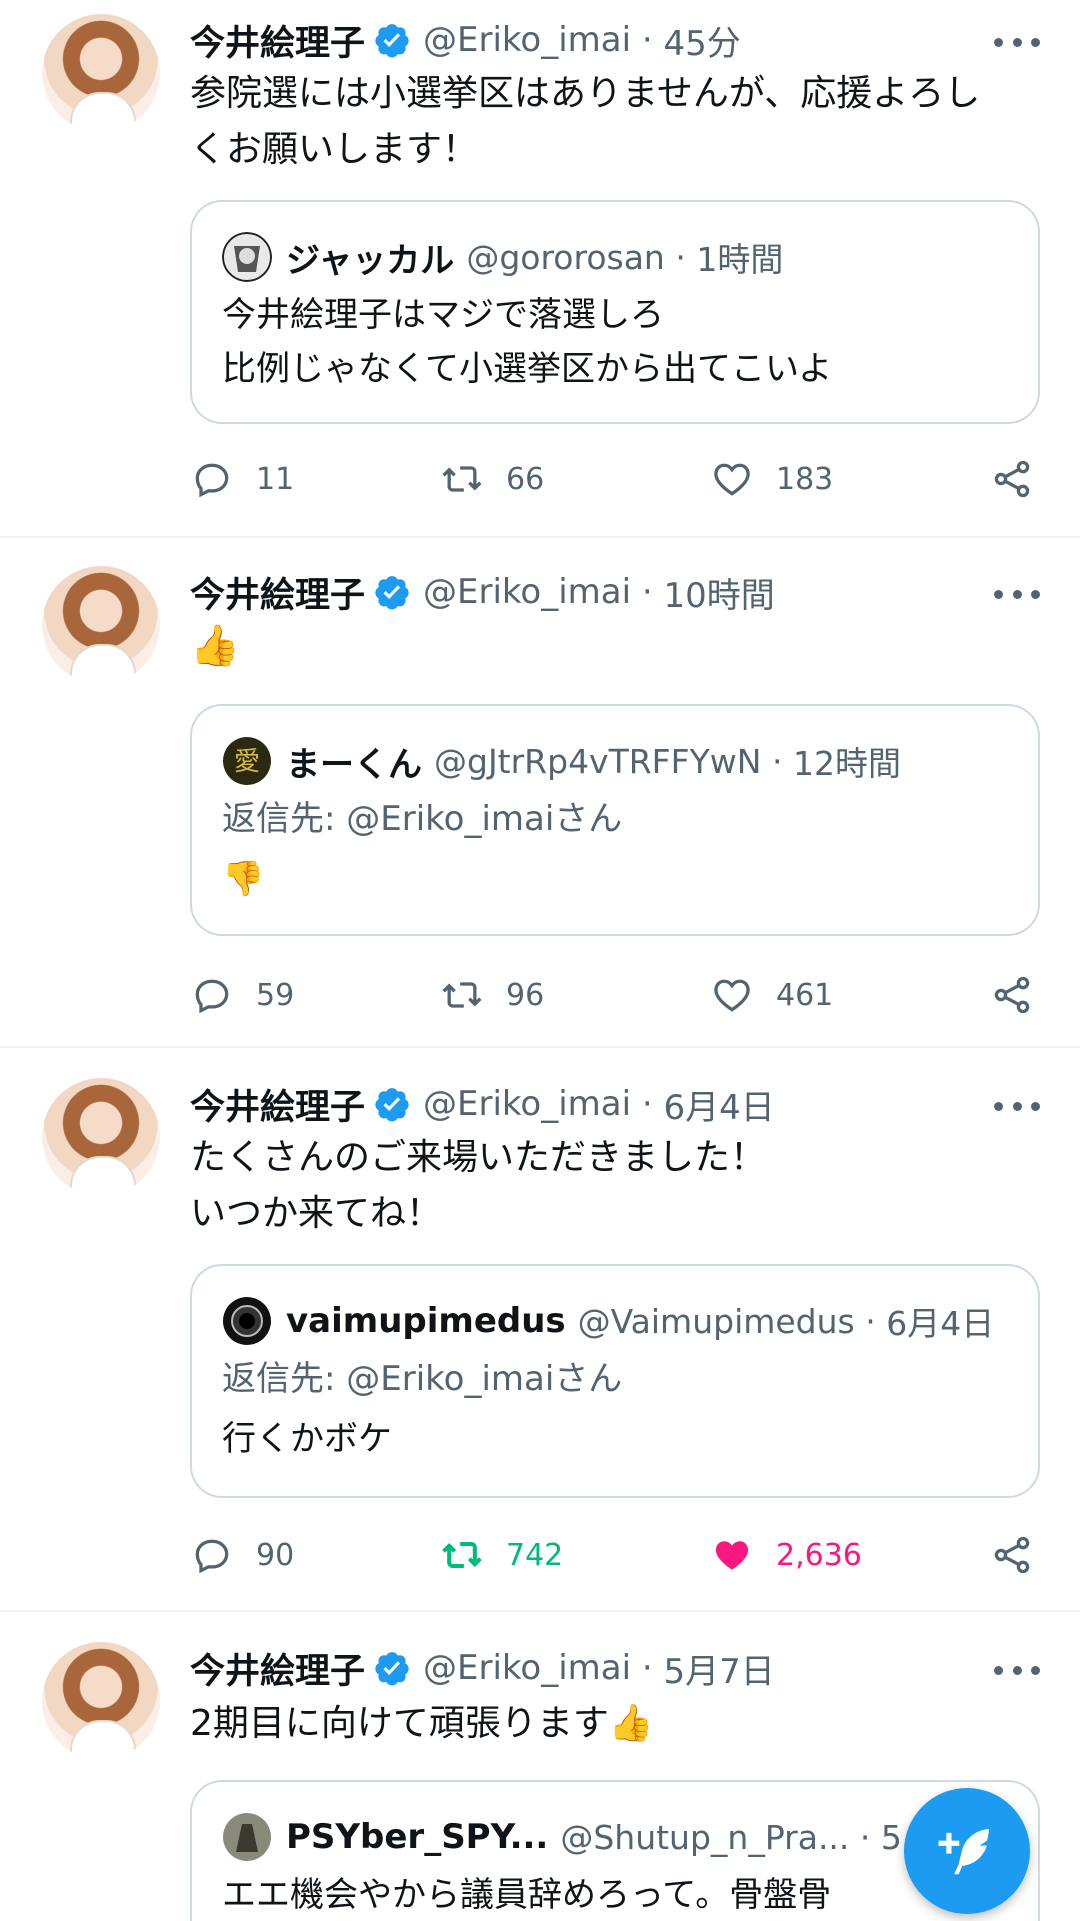 The width and height of the screenshot is (1080, 1921). I want to click on quoted-text: 👎, so click(243, 879).